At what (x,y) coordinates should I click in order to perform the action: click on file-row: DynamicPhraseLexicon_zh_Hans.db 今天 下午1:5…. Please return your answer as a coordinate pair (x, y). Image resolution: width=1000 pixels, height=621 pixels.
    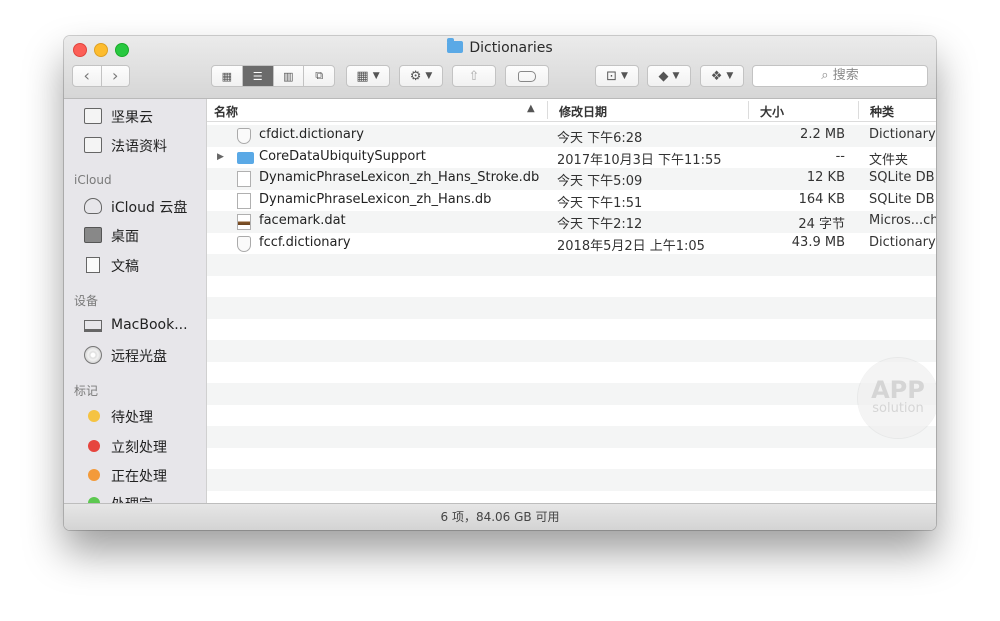
    Looking at the image, I should click on (571, 201).